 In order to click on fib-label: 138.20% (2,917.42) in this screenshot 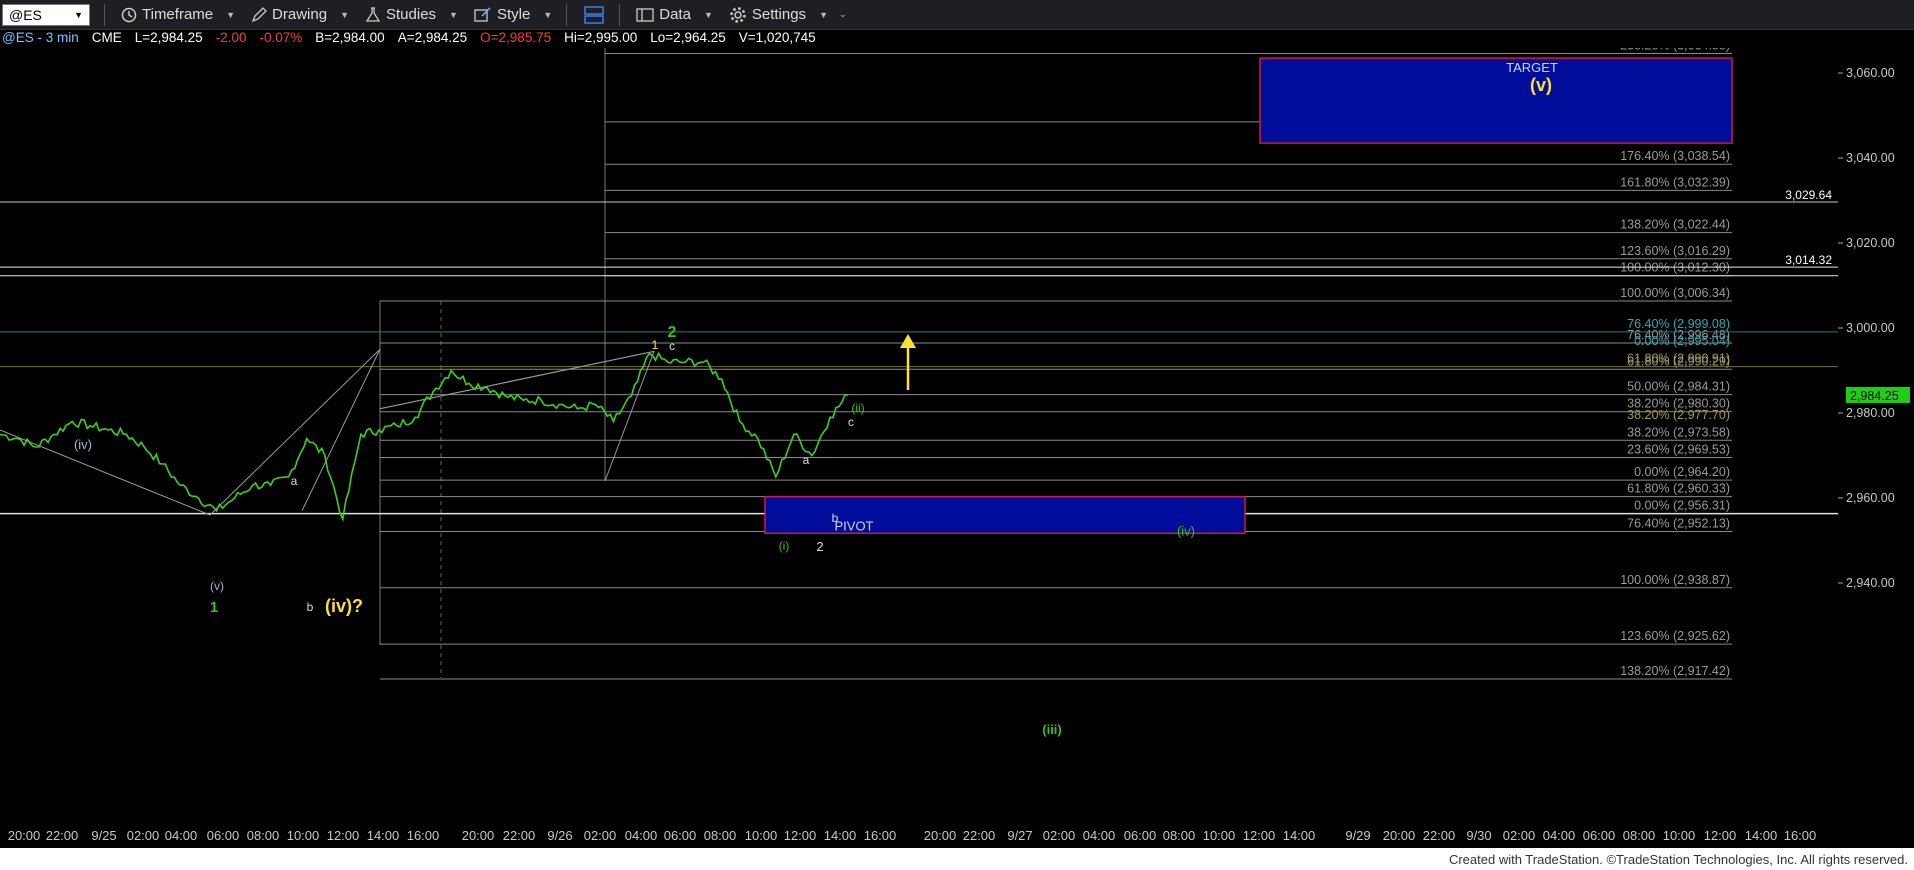, I will do `click(1675, 671)`.